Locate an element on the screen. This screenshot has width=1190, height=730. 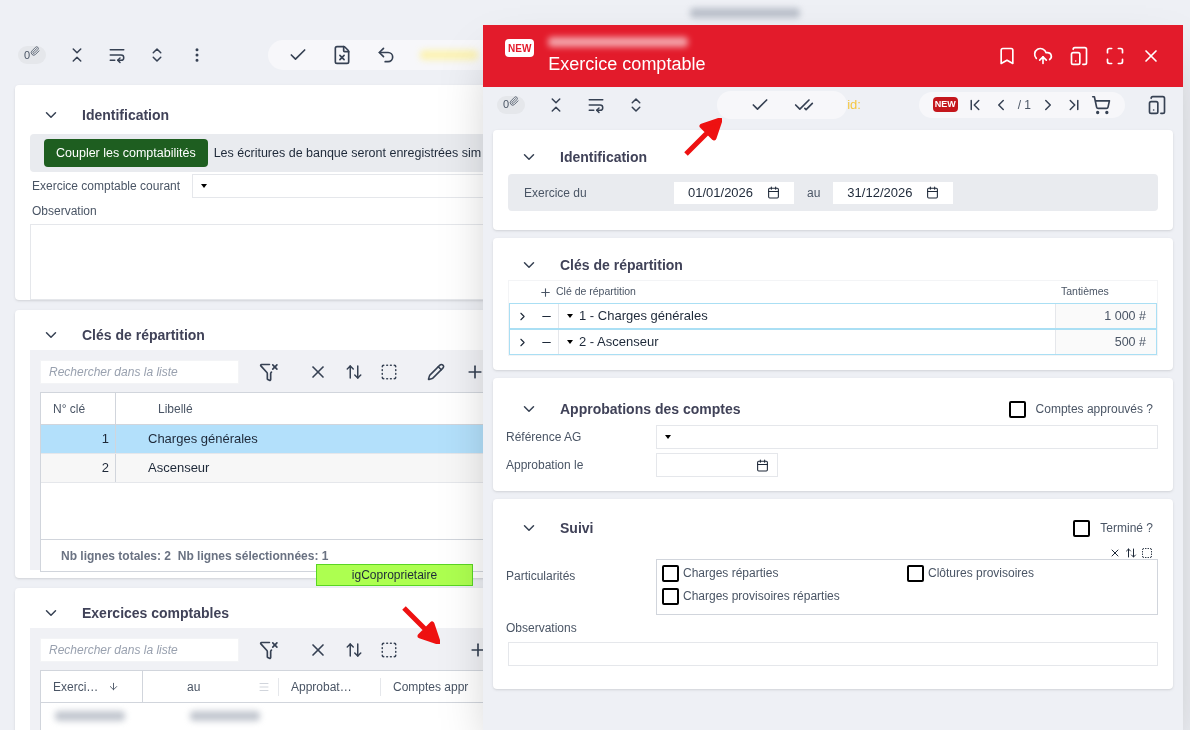
field-label: Exercice comptable courant is located at coordinates (106, 186).